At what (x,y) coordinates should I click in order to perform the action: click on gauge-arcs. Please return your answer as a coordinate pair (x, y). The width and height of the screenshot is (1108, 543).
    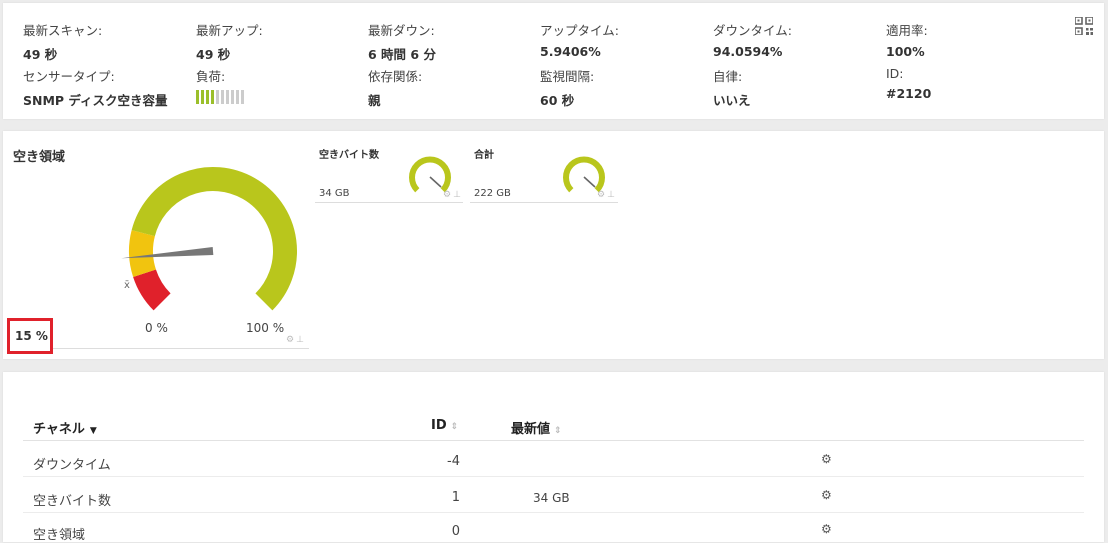
    Looking at the image, I should click on (213, 239).